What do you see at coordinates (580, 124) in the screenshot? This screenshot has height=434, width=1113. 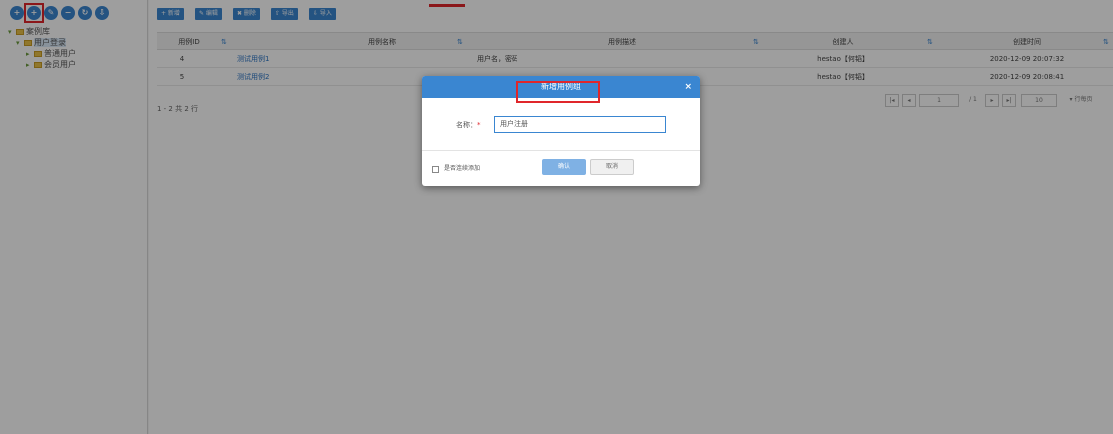 I see `name-input: 用户注册` at bounding box center [580, 124].